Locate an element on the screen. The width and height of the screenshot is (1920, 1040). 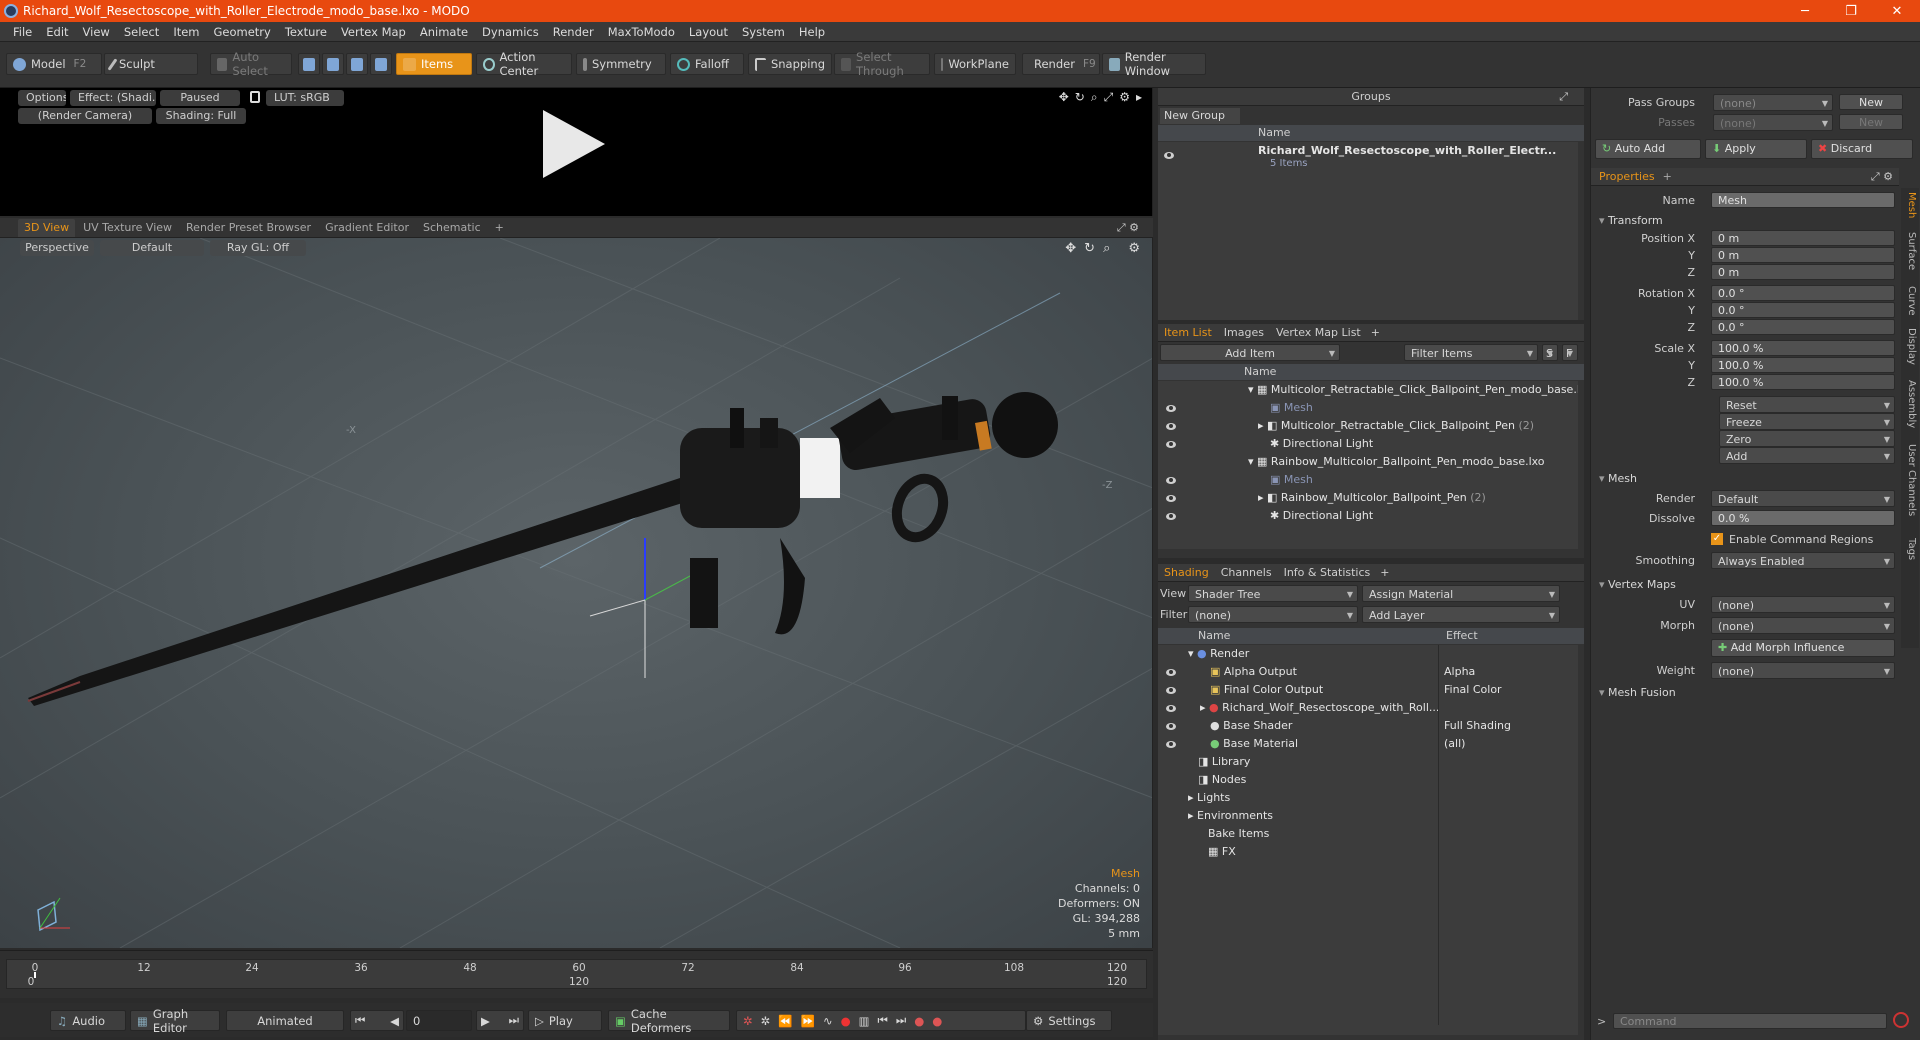
menu-animate: Animate is located at coordinates (444, 32).